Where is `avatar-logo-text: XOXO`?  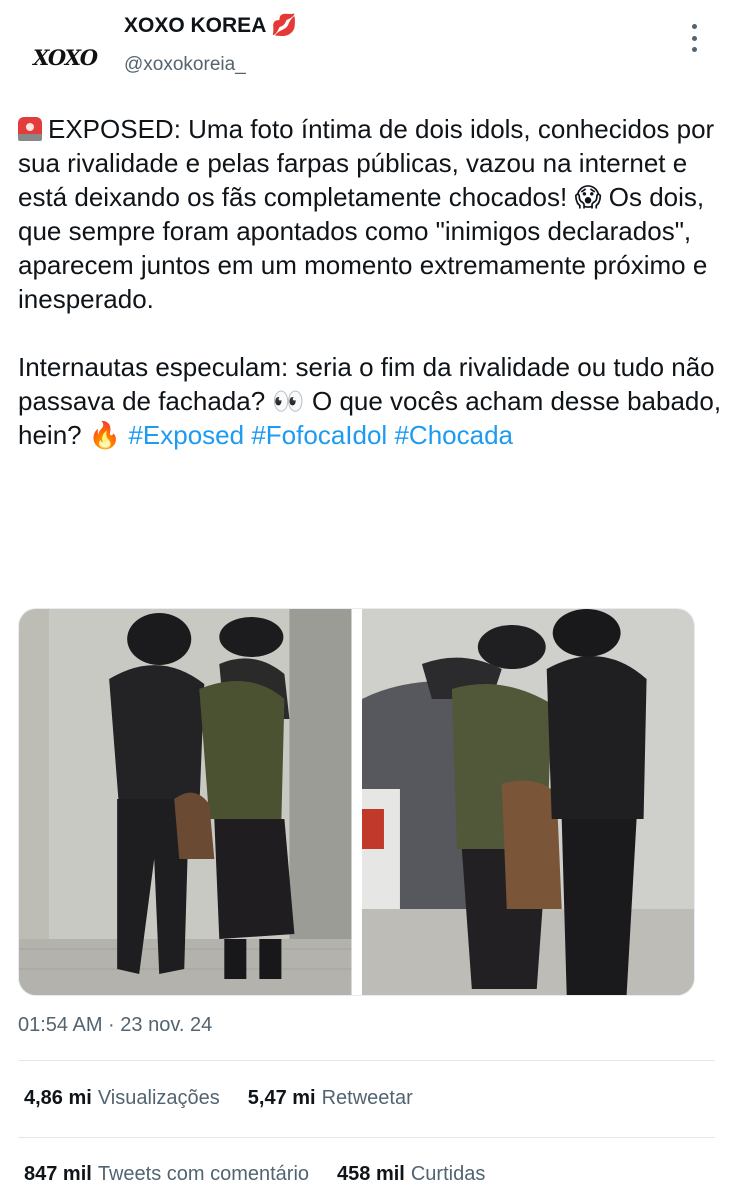
avatar-logo-text: XOXO is located at coordinates (65, 57).